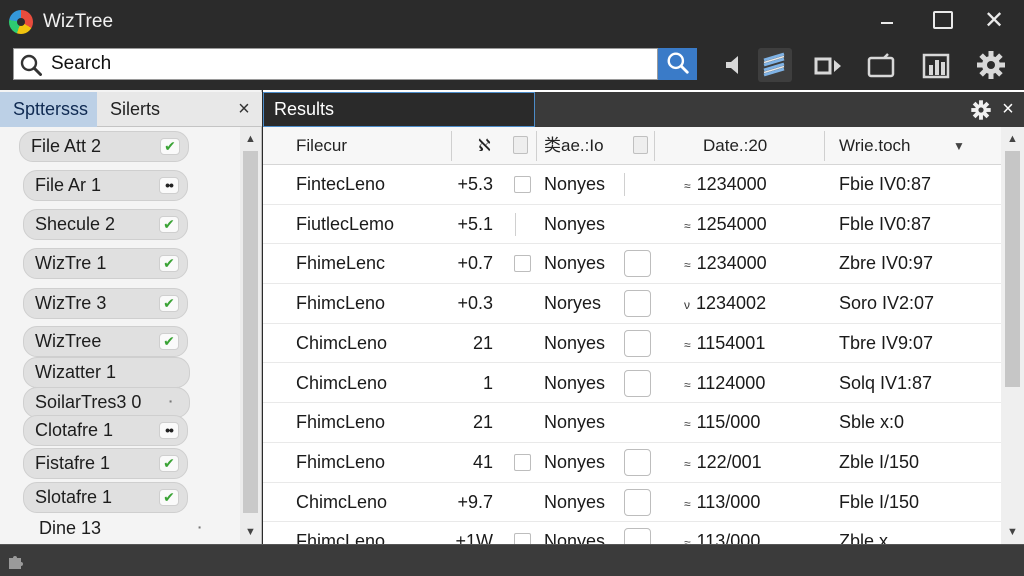 The width and height of the screenshot is (1024, 576). What do you see at coordinates (731, 223) in the screenshot?
I see `date-value: 1254000` at bounding box center [731, 223].